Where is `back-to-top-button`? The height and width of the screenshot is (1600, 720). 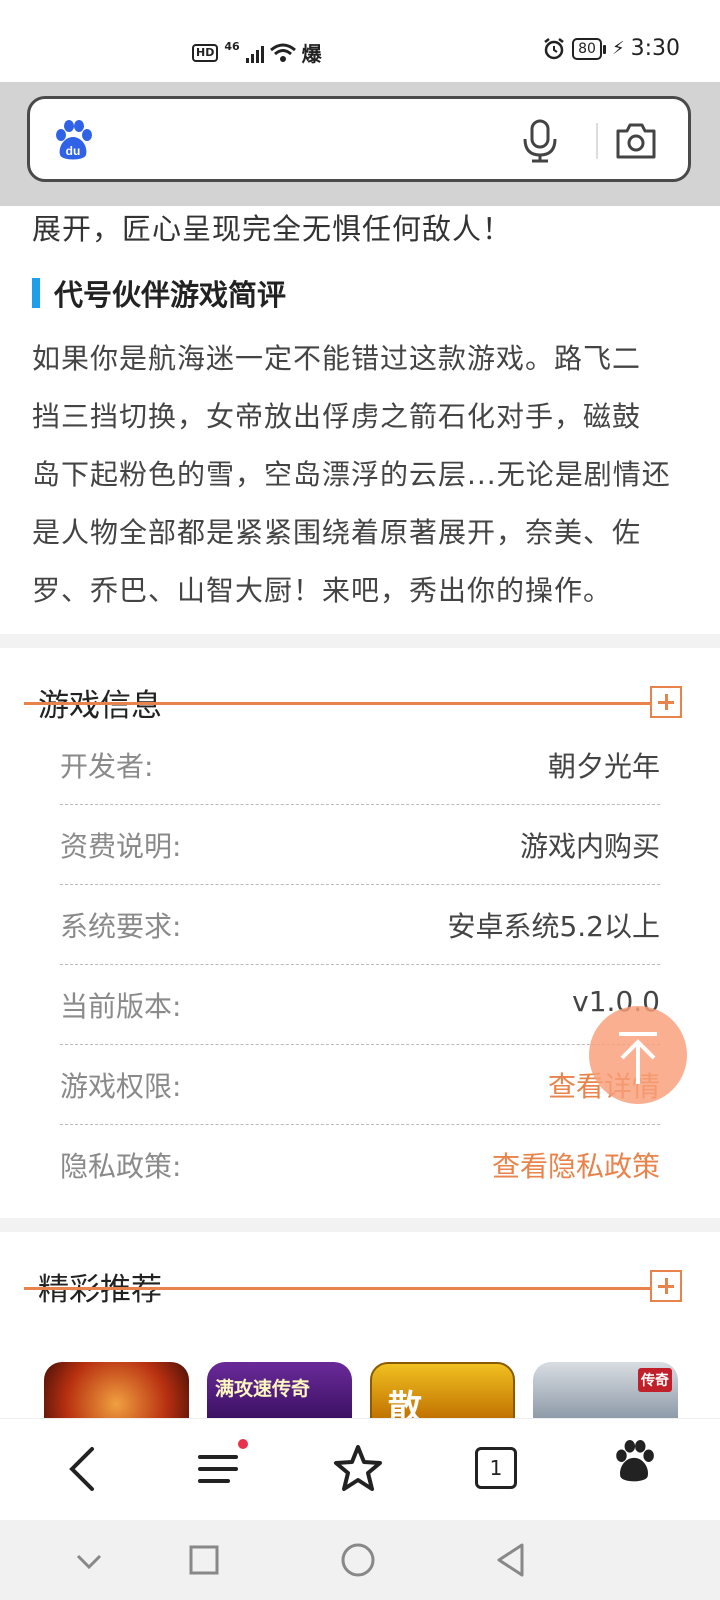
back-to-top-button is located at coordinates (638, 1055).